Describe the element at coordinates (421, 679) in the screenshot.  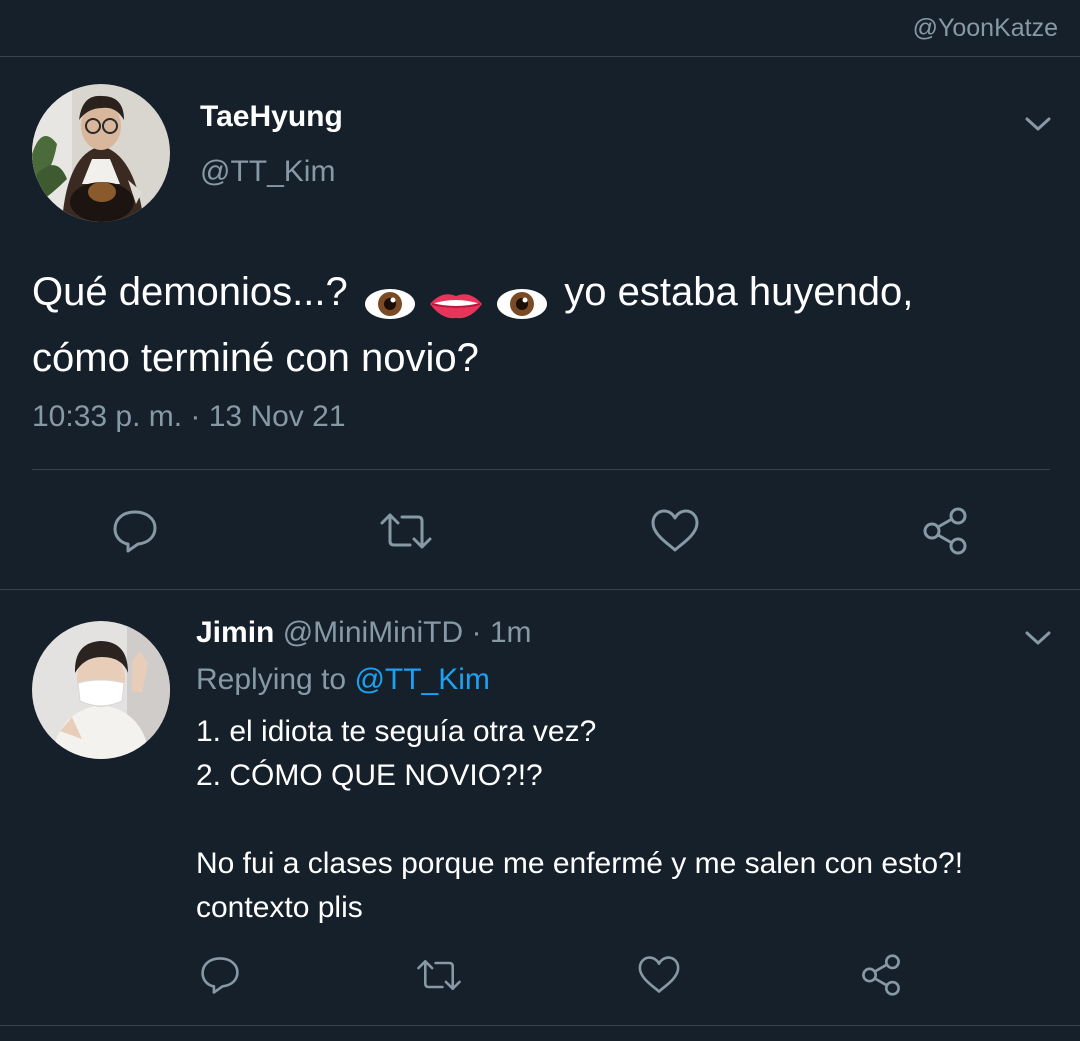
I see `replying-mention: @TT_Kim` at that location.